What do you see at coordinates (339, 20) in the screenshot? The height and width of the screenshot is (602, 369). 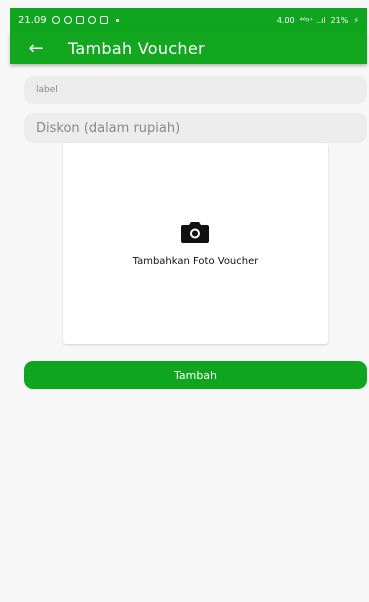 I see `battery-level: 21%` at bounding box center [339, 20].